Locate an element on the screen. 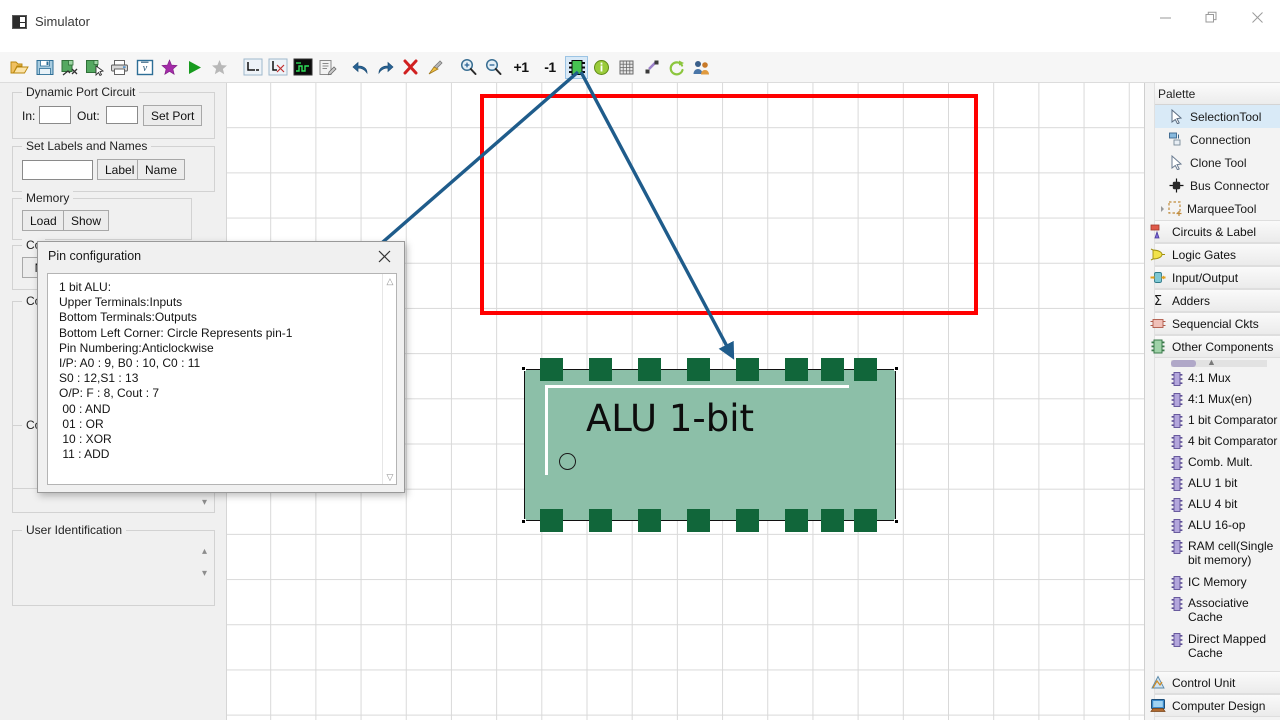 The image size is (1280, 720). magnifier-minus-icon is located at coordinates (493, 67).